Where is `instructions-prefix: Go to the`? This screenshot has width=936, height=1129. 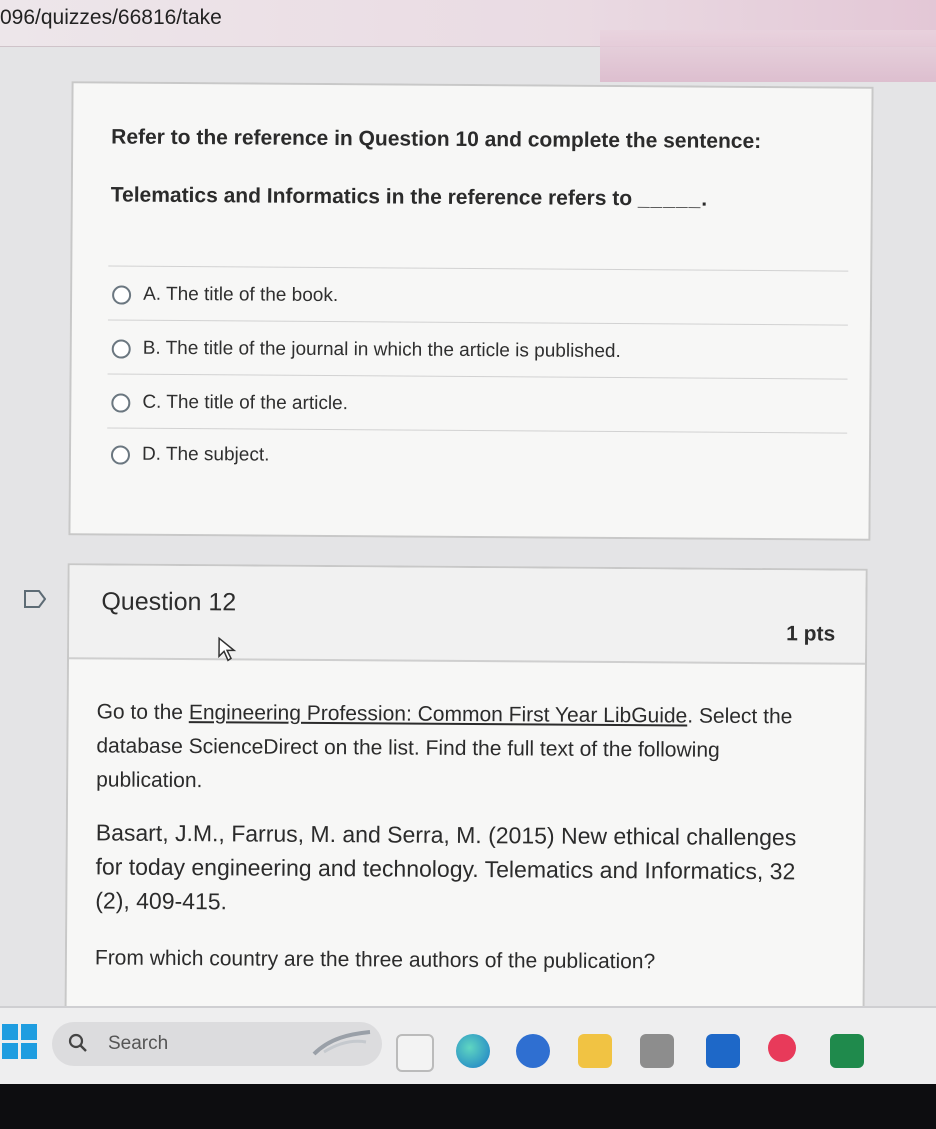
instructions-prefix: Go to the is located at coordinates (142, 712).